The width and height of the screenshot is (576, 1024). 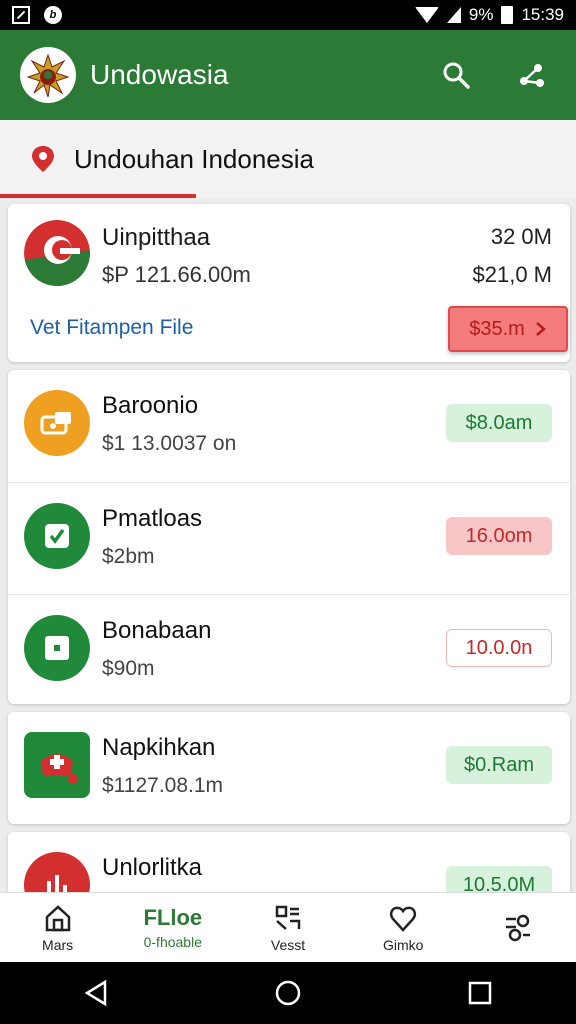 I want to click on share-icon, so click(x=532, y=75).